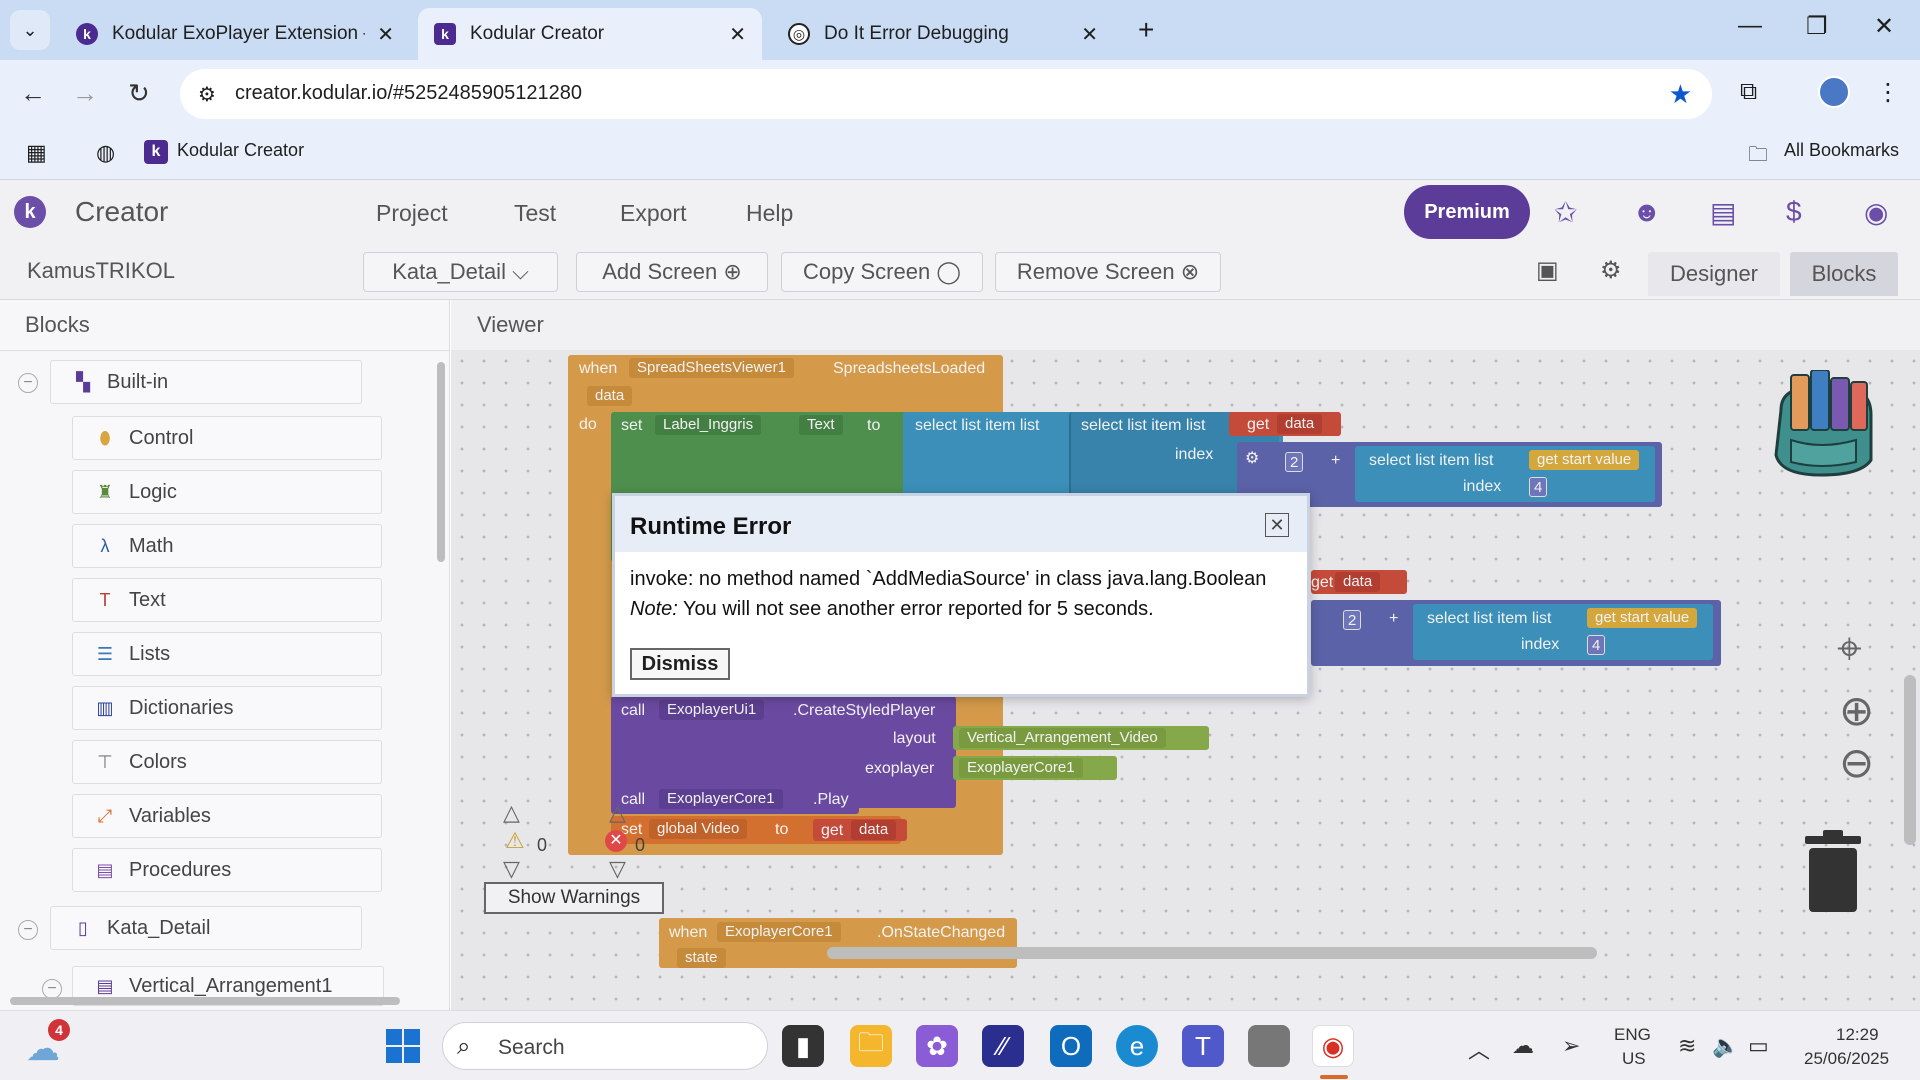  What do you see at coordinates (227, 816) in the screenshot?
I see `tree-variables: ⤢ Variables` at bounding box center [227, 816].